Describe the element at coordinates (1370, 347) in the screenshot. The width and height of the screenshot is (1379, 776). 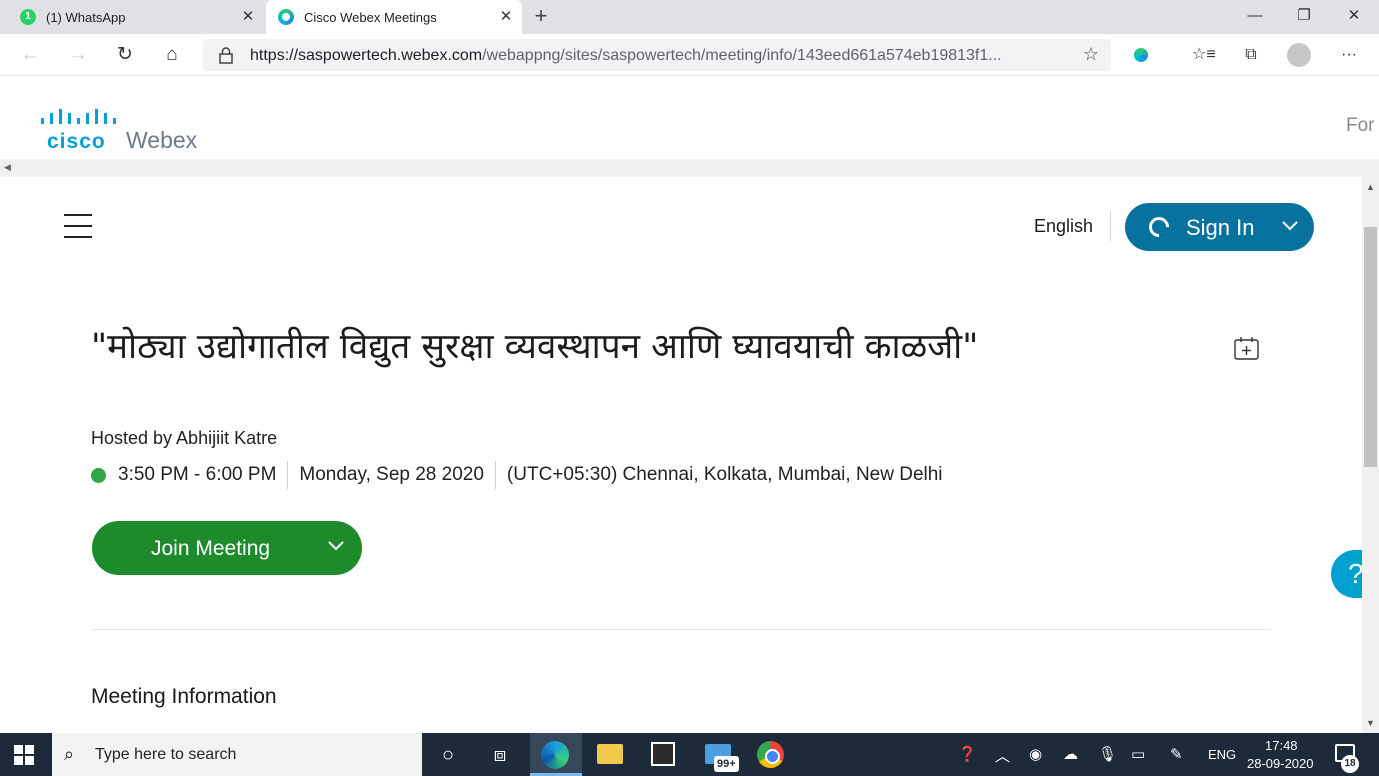
I see `scrollbar-thumb` at that location.